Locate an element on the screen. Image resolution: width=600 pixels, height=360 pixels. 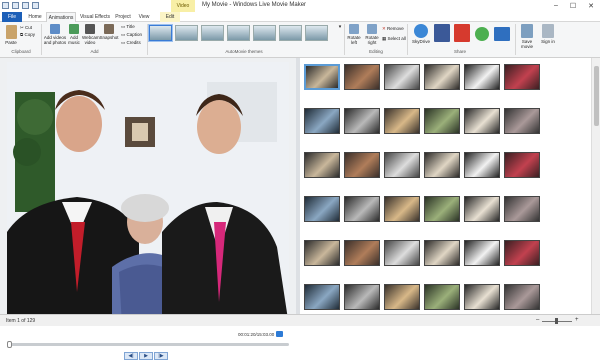
close-button: ✕ is located at coordinates (591, 6).